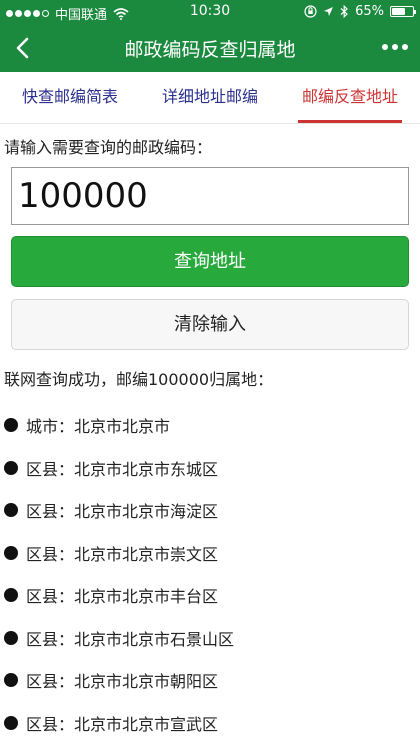 This screenshot has width=420, height=748. I want to click on list-item: 区县：北京市北京市海淀区, so click(209, 510).